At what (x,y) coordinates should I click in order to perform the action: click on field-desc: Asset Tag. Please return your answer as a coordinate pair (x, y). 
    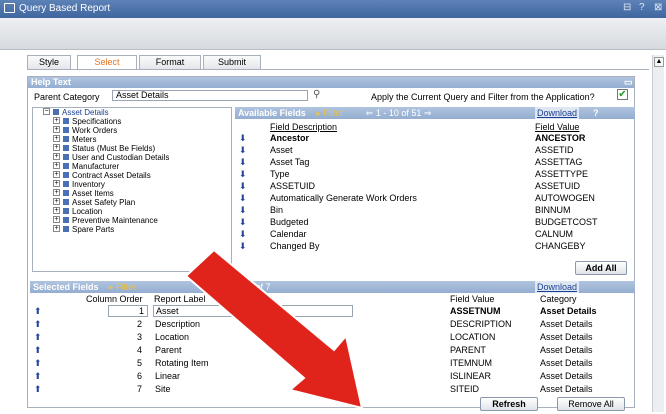
    Looking at the image, I should click on (290, 162).